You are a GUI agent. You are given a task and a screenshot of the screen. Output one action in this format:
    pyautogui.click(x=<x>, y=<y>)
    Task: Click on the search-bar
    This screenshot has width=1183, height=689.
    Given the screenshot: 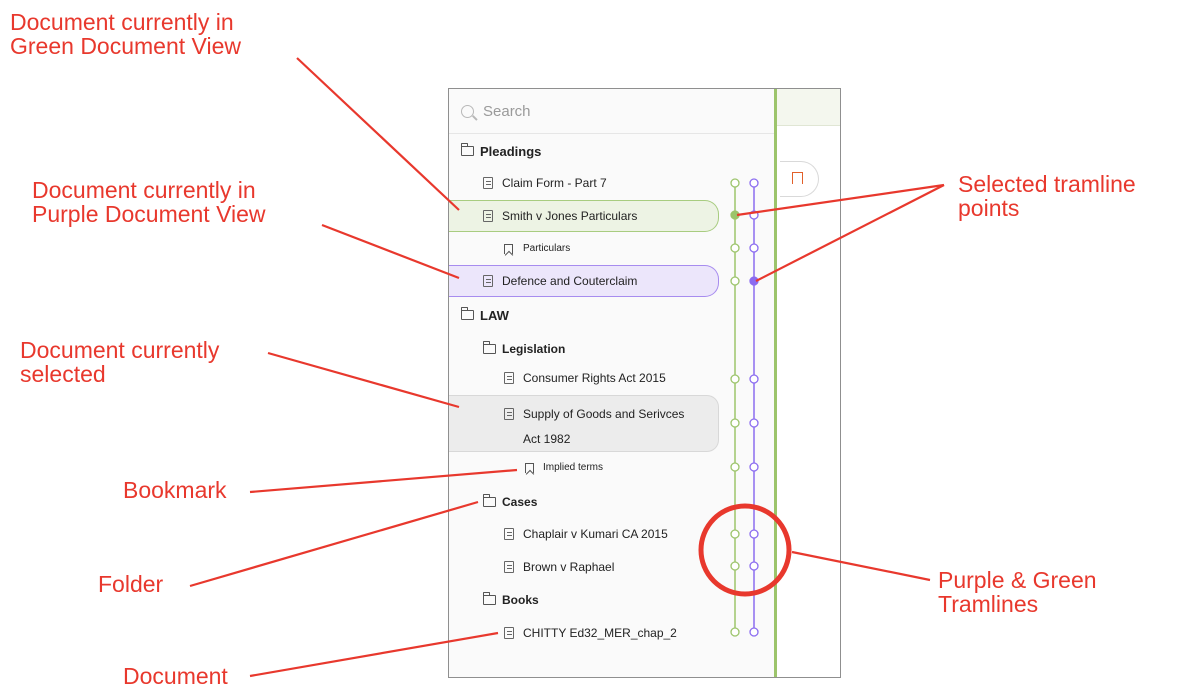 What is the action you would take?
    pyautogui.click(x=611, y=111)
    